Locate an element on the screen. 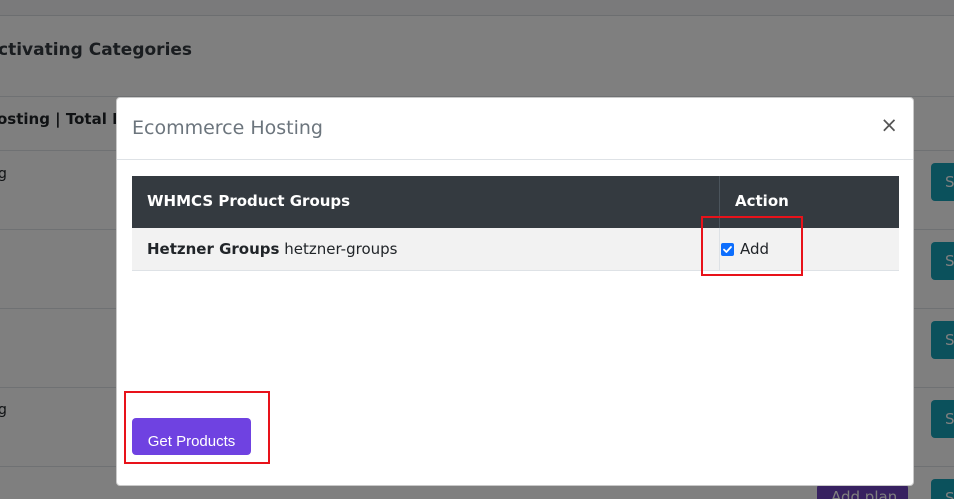  modal-title: Ecommerce Hosting is located at coordinates (227, 128).